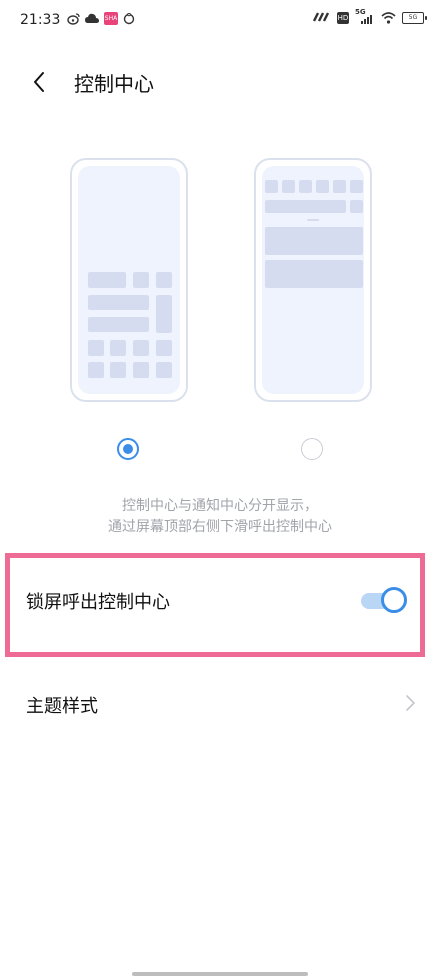  I want to click on page-title: 控制中心, so click(114, 84).